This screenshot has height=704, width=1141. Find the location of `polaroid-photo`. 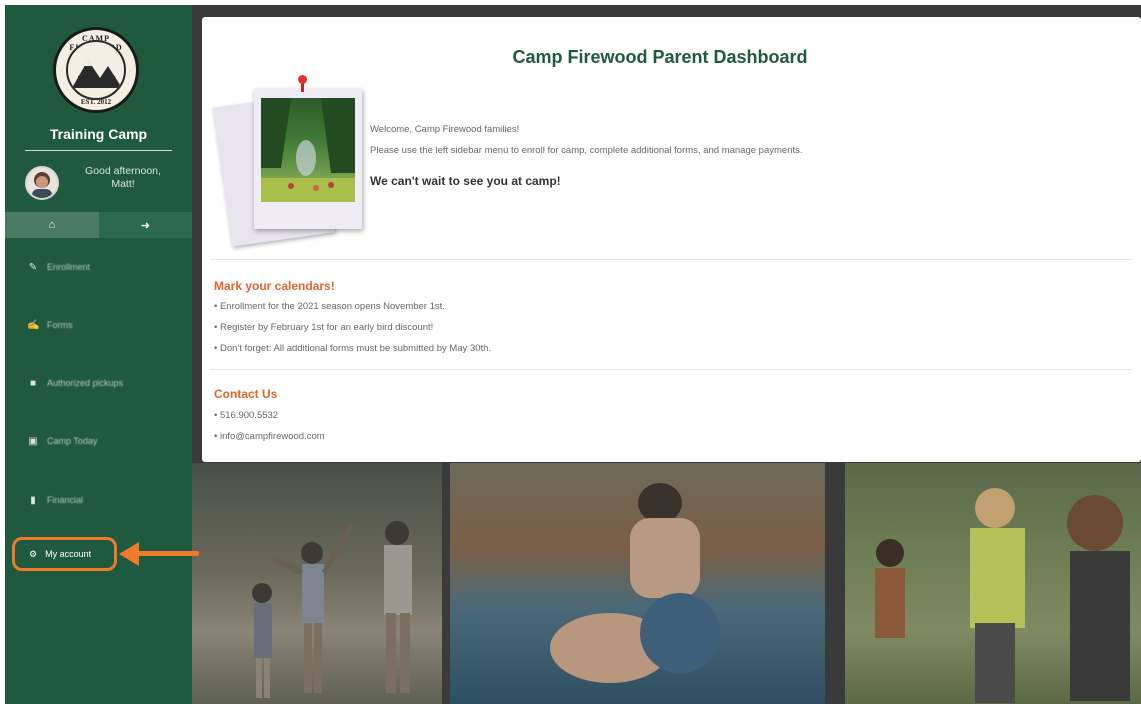

polaroid-photo is located at coordinates (308, 159).